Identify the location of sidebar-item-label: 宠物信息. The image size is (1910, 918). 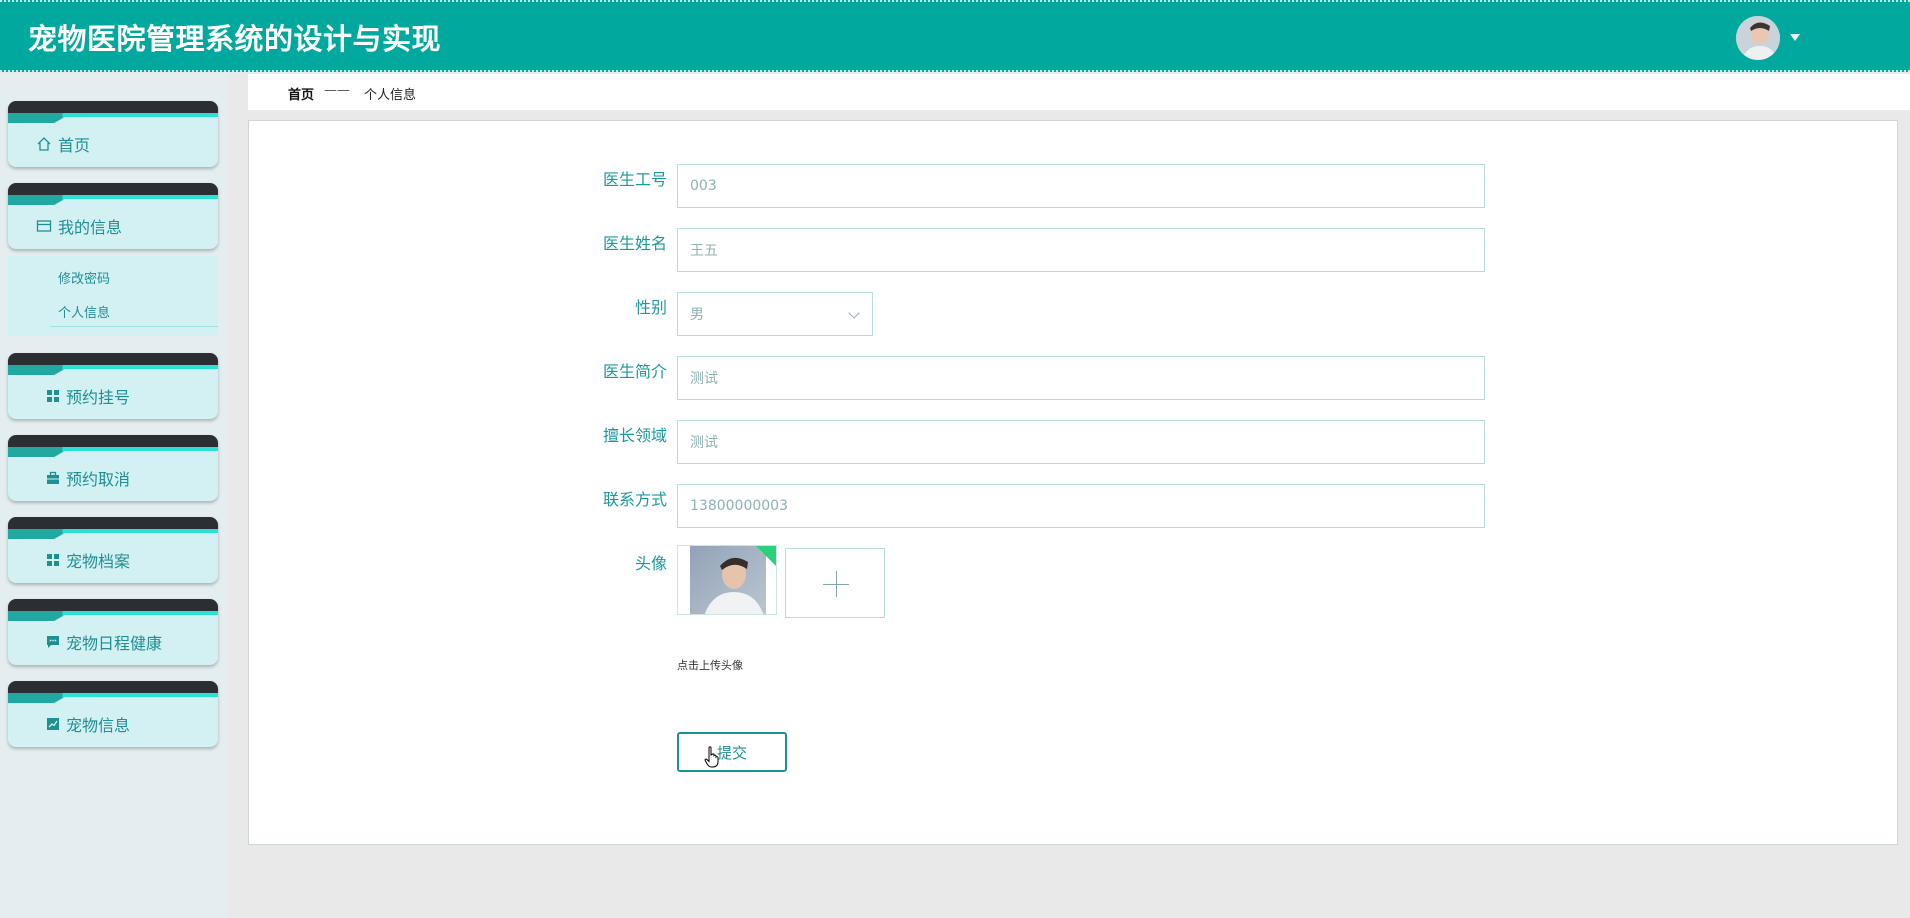
(98, 725).